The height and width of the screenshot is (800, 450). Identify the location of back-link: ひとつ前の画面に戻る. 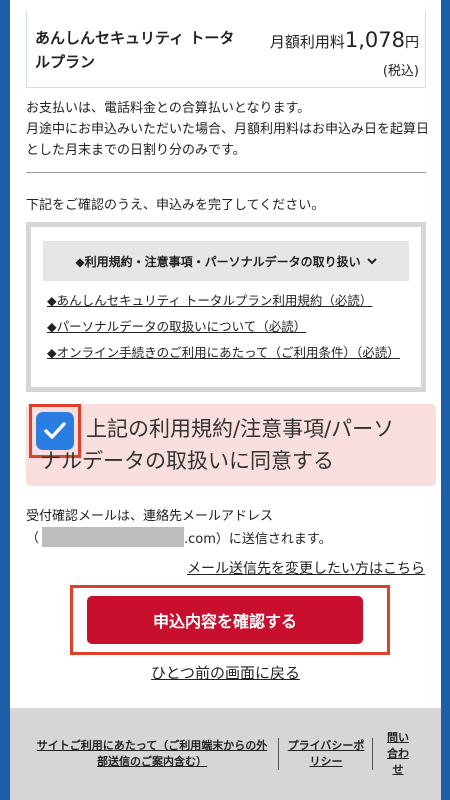
(225, 672).